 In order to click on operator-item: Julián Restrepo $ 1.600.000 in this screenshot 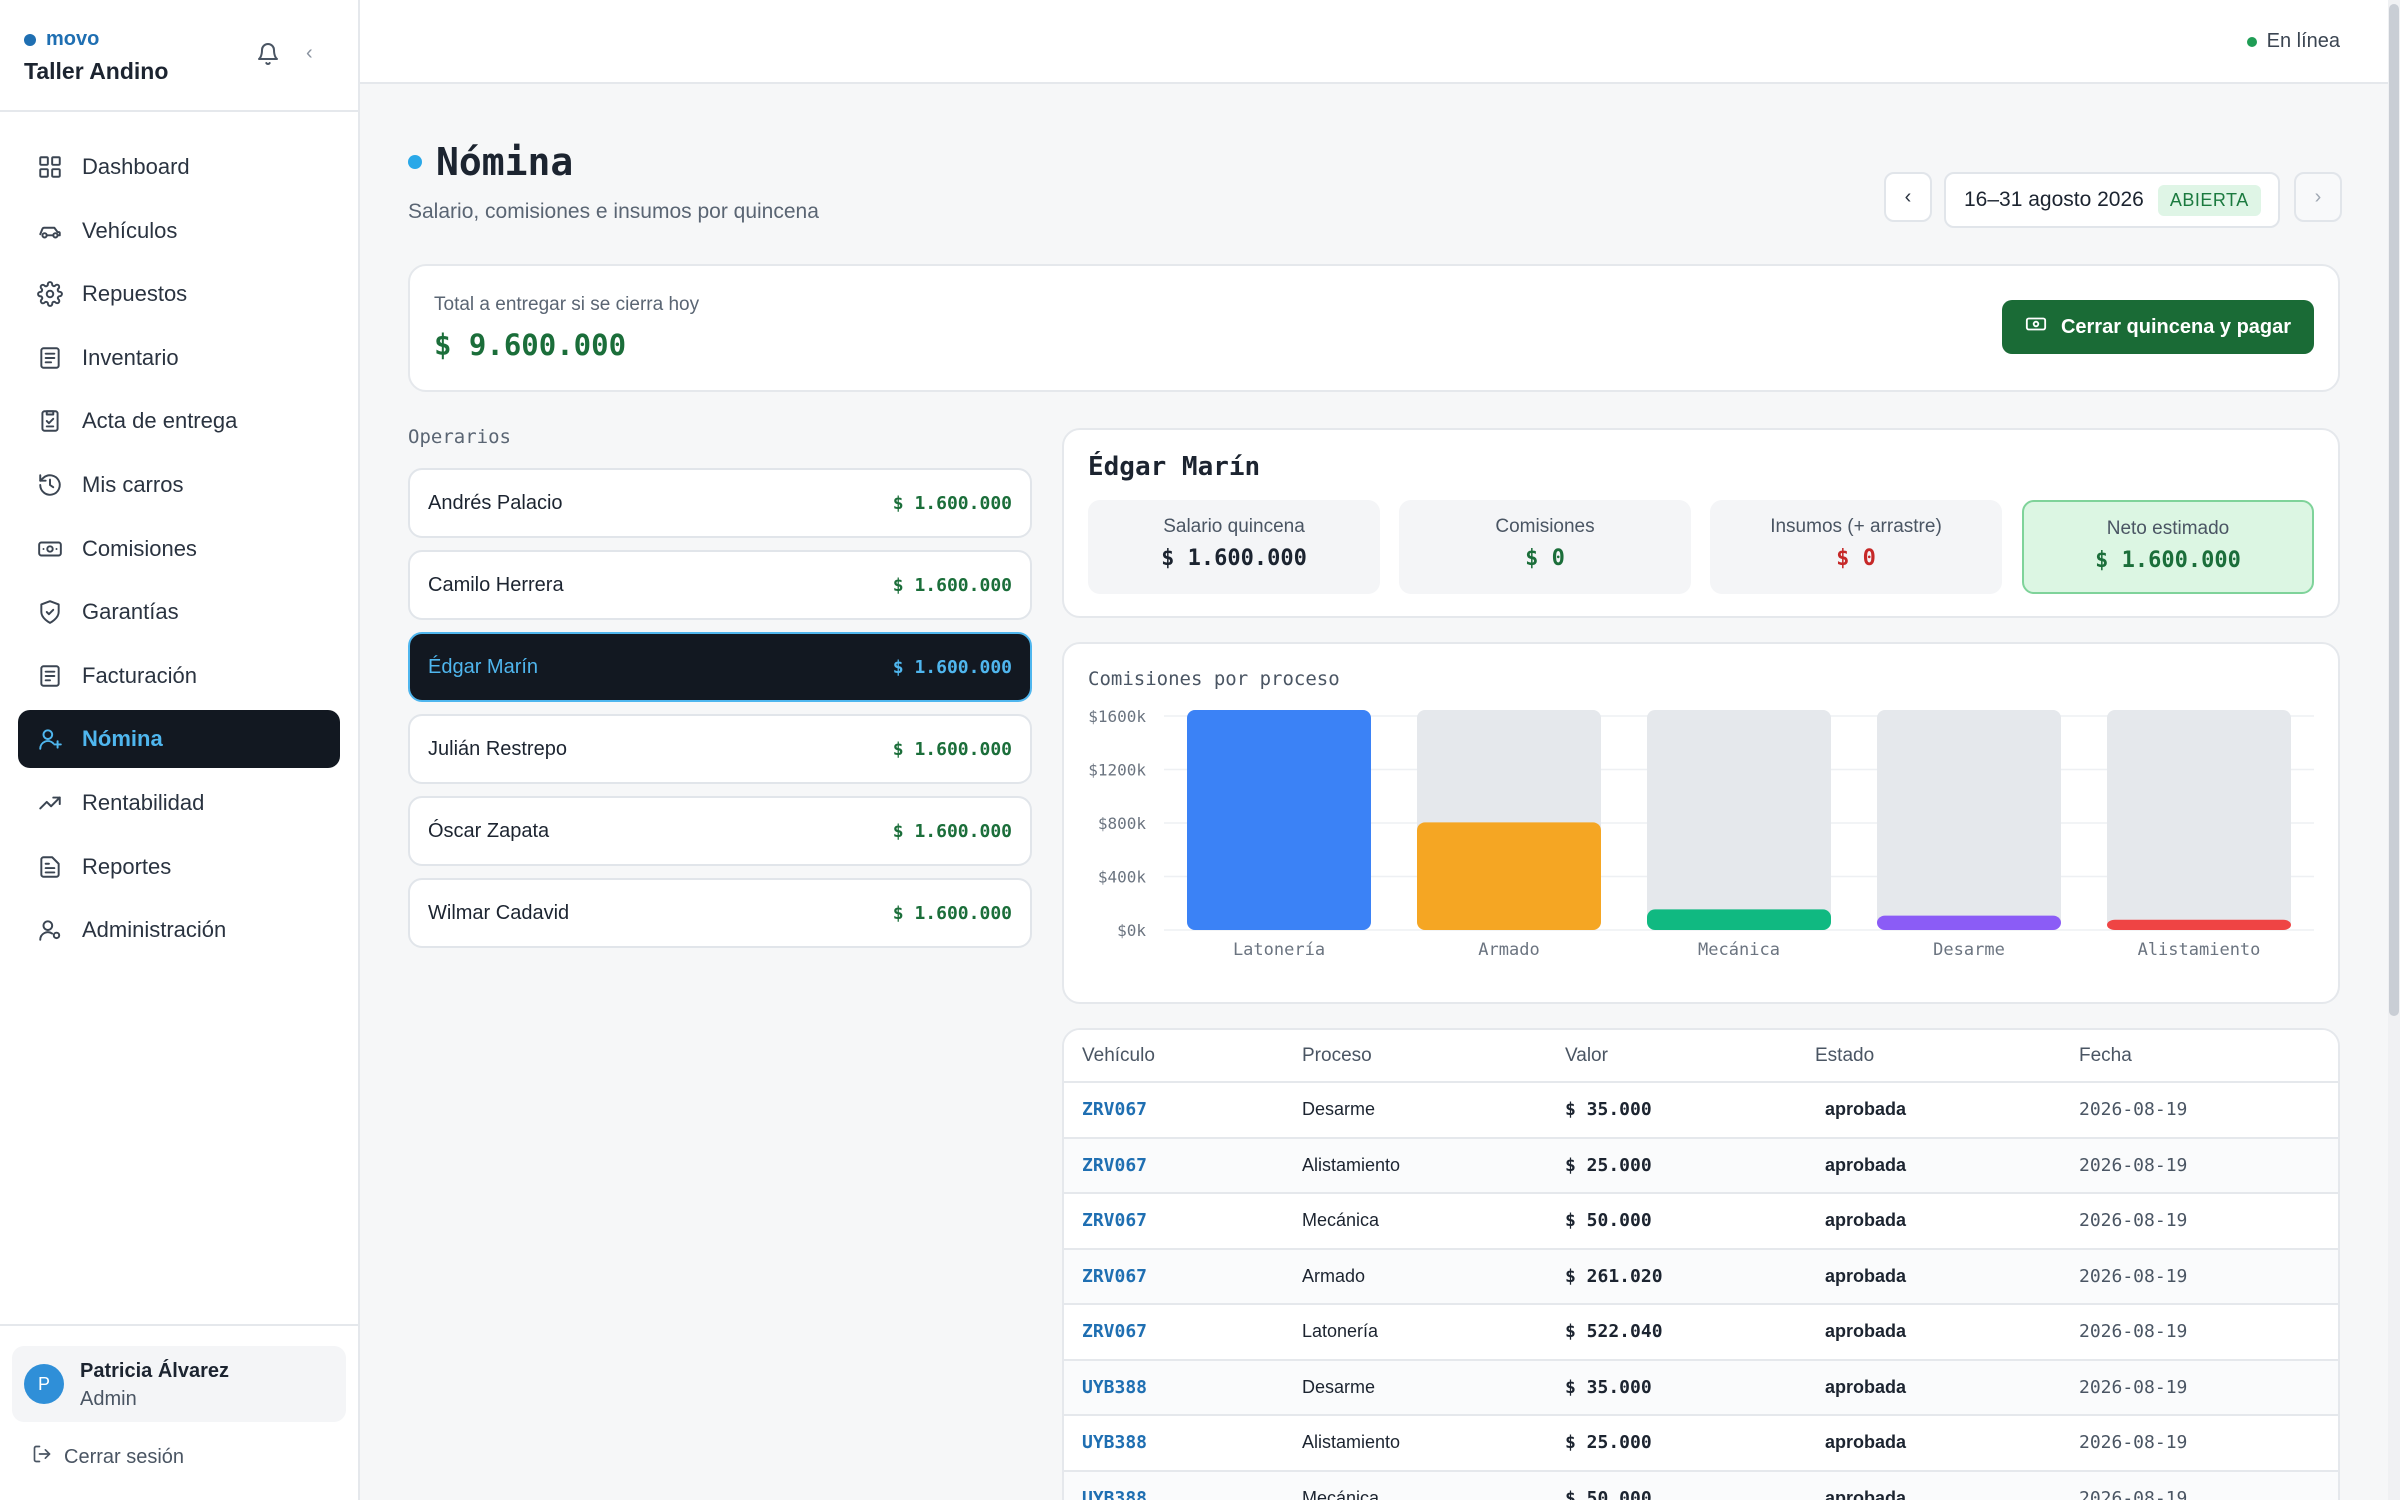, I will do `click(720, 749)`.